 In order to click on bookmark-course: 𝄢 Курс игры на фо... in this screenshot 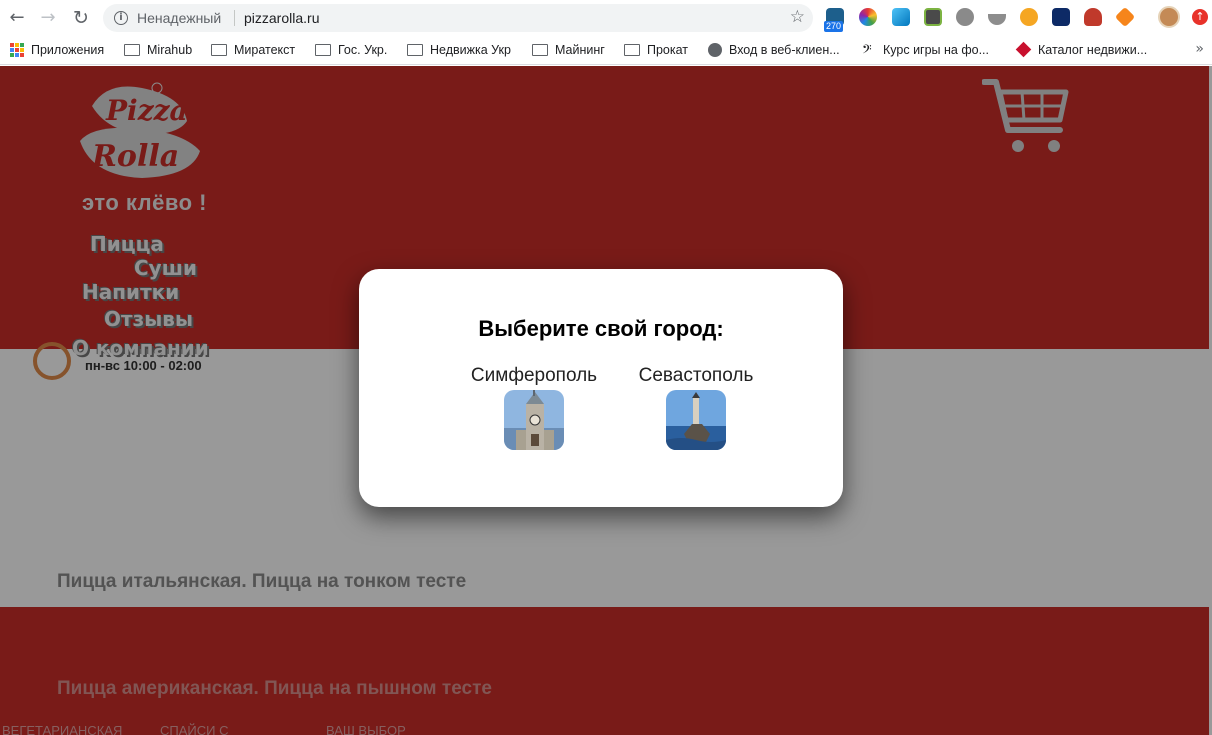, I will do `click(925, 50)`.